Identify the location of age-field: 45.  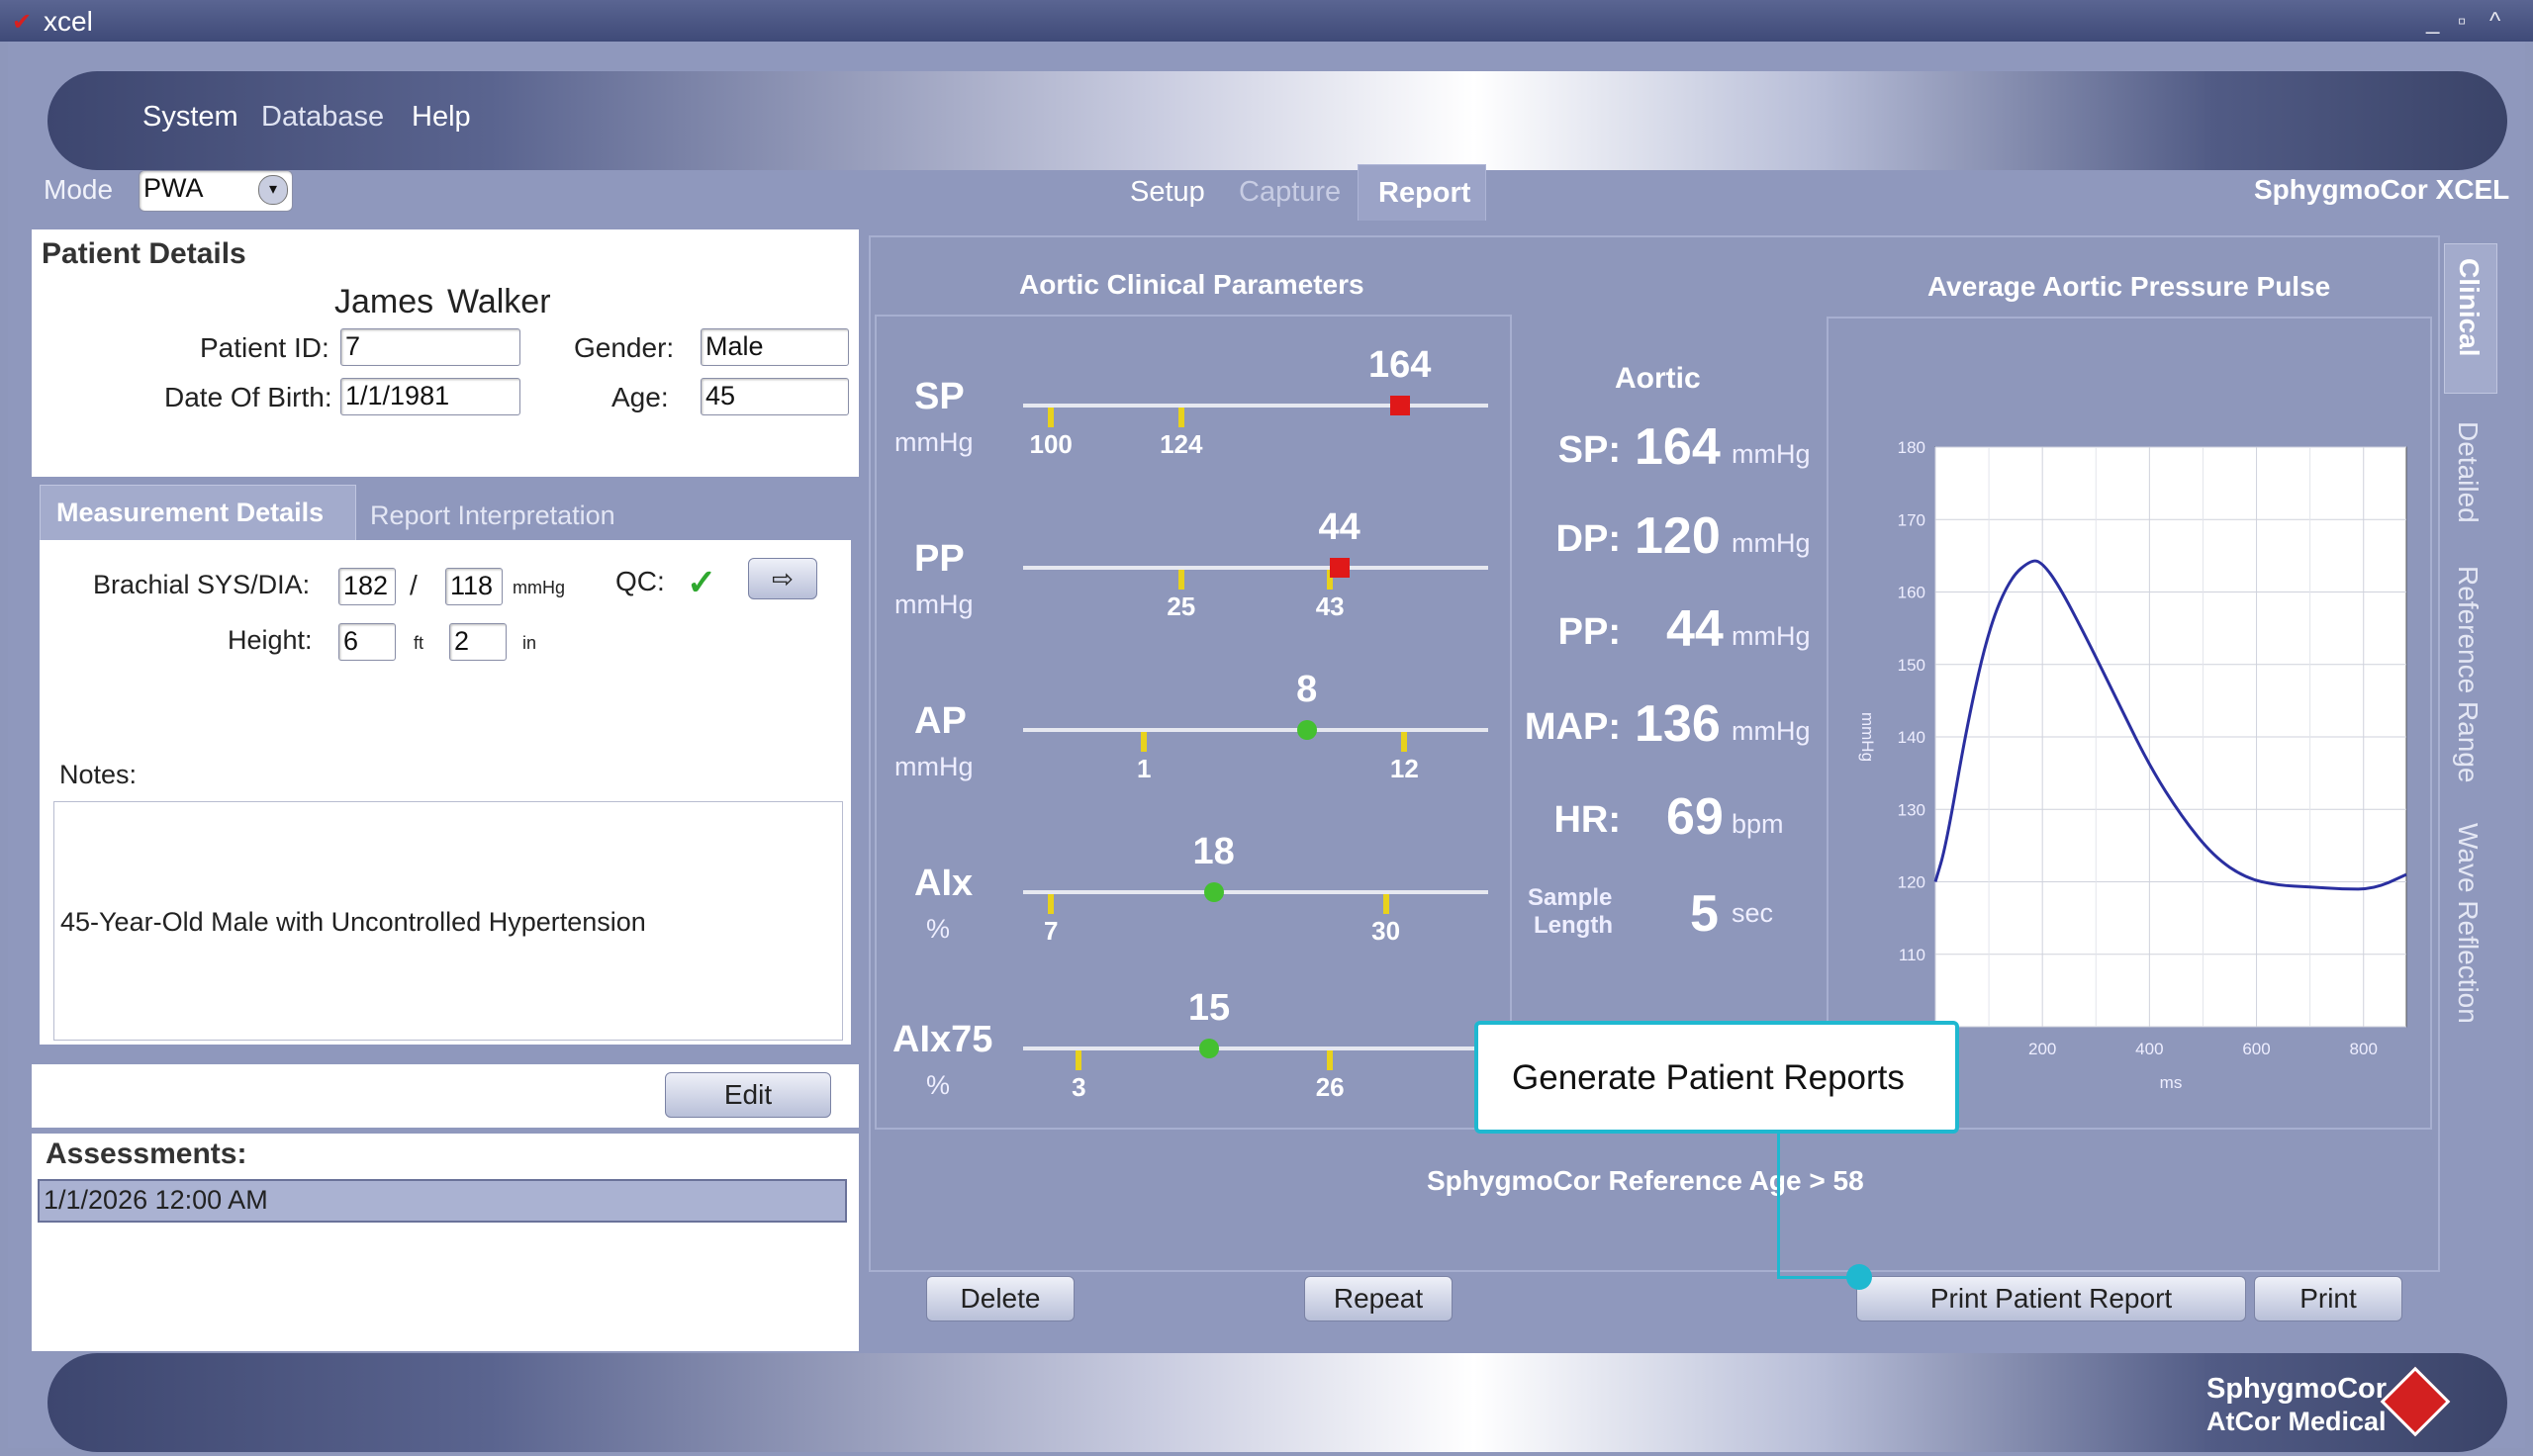
(775, 396).